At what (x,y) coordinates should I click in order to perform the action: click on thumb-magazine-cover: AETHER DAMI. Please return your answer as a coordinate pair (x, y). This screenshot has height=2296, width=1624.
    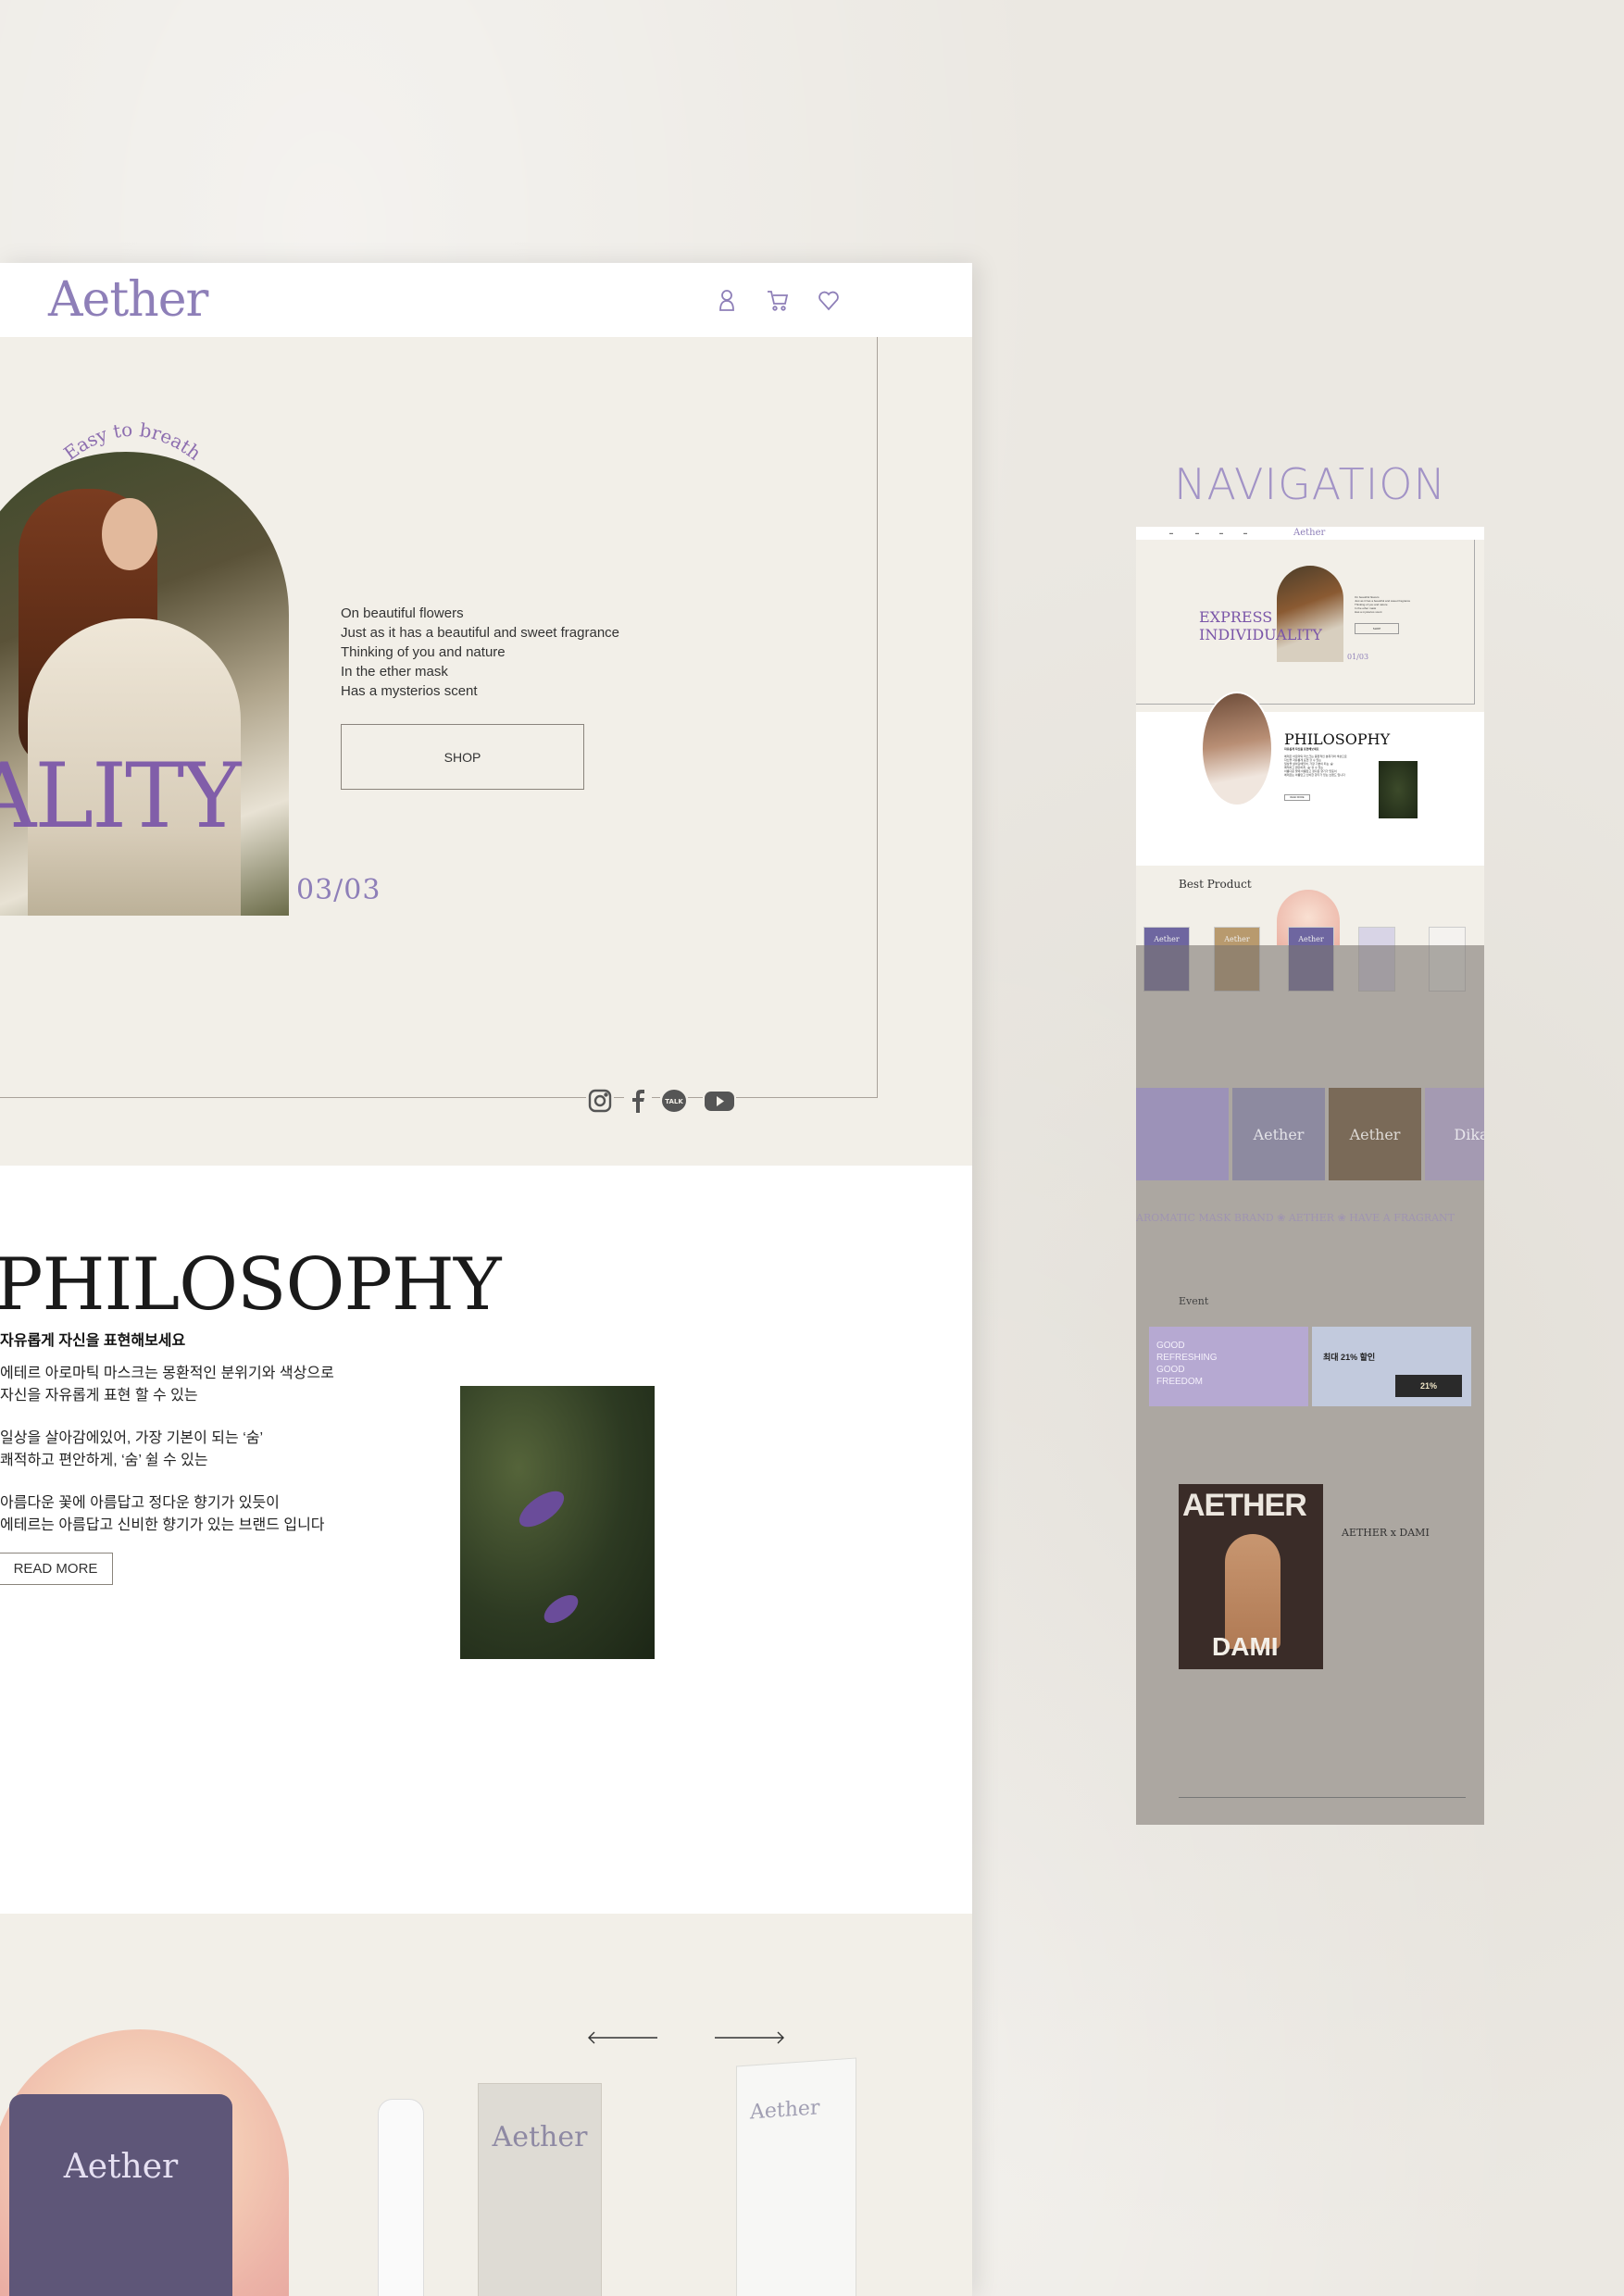
    Looking at the image, I should click on (1251, 1576).